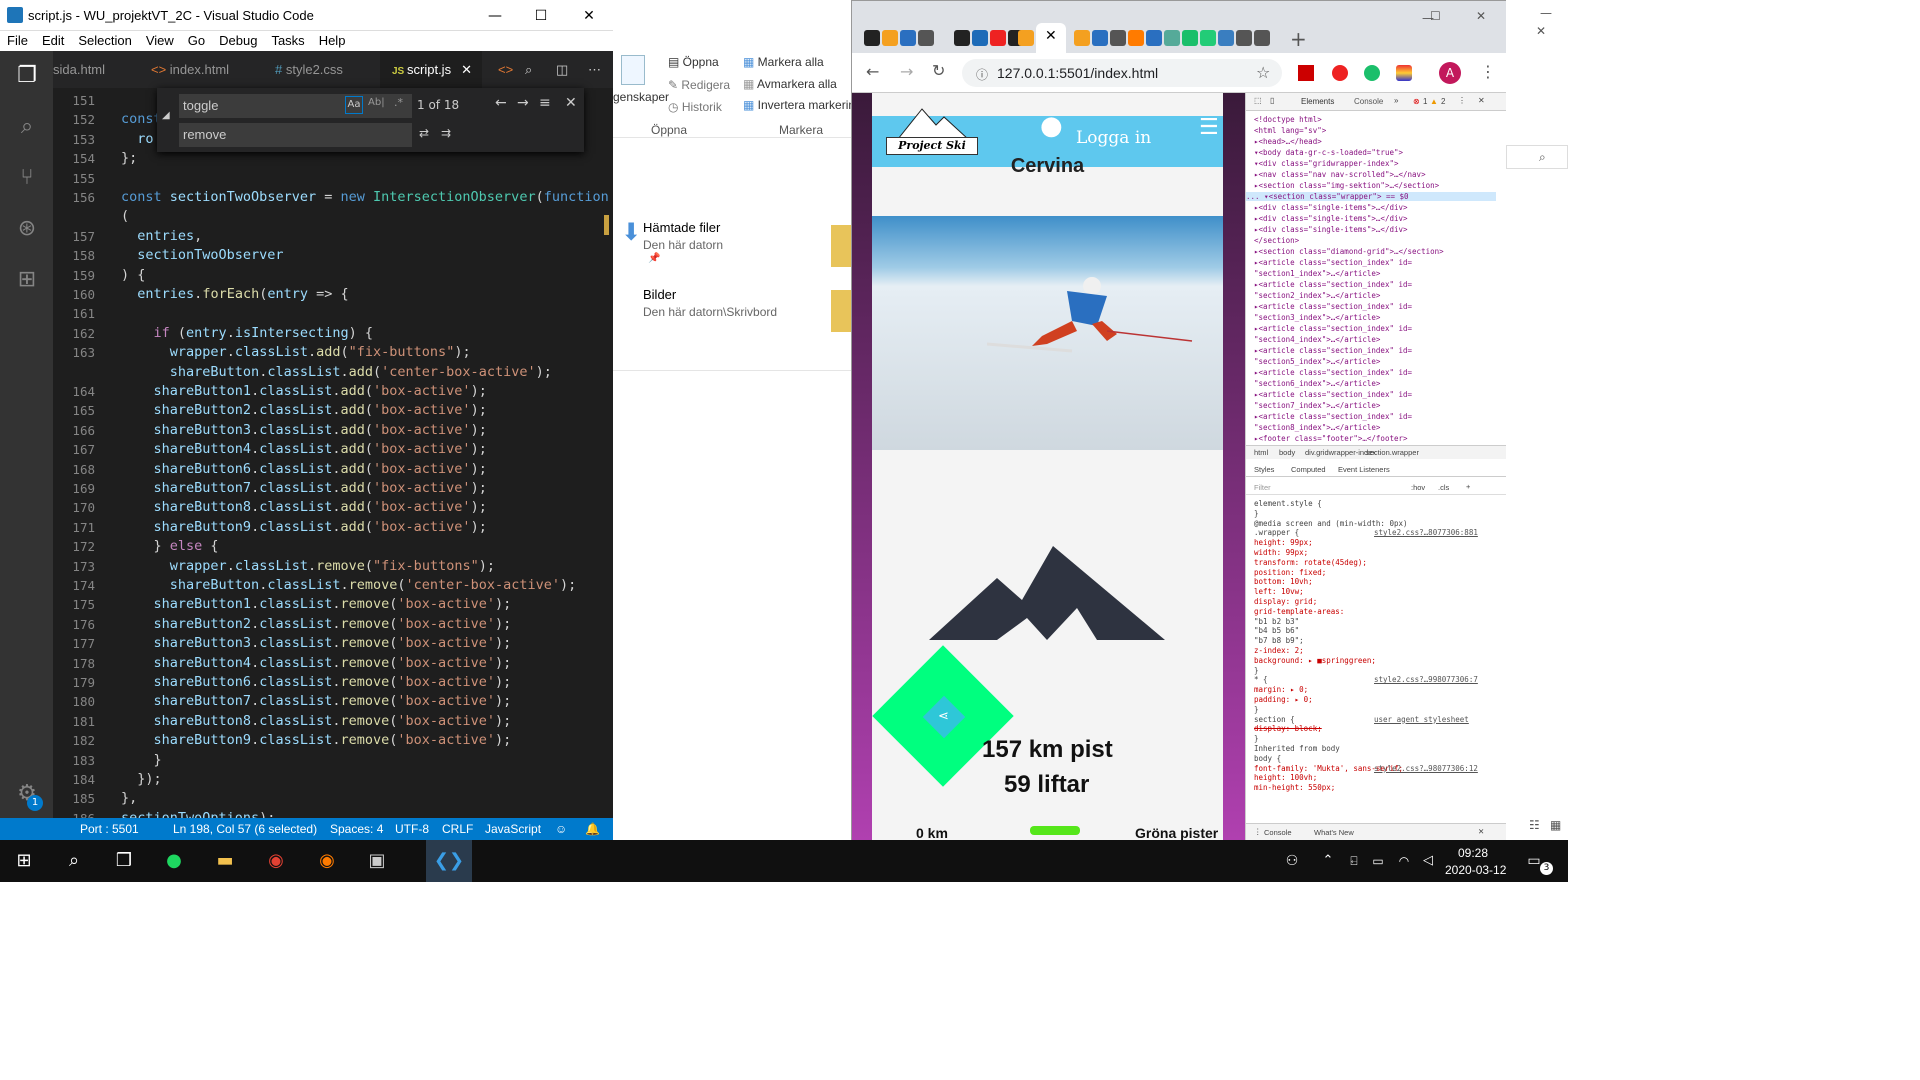  I want to click on css-source-link: style2.css?…998077306:7, so click(1426, 679).